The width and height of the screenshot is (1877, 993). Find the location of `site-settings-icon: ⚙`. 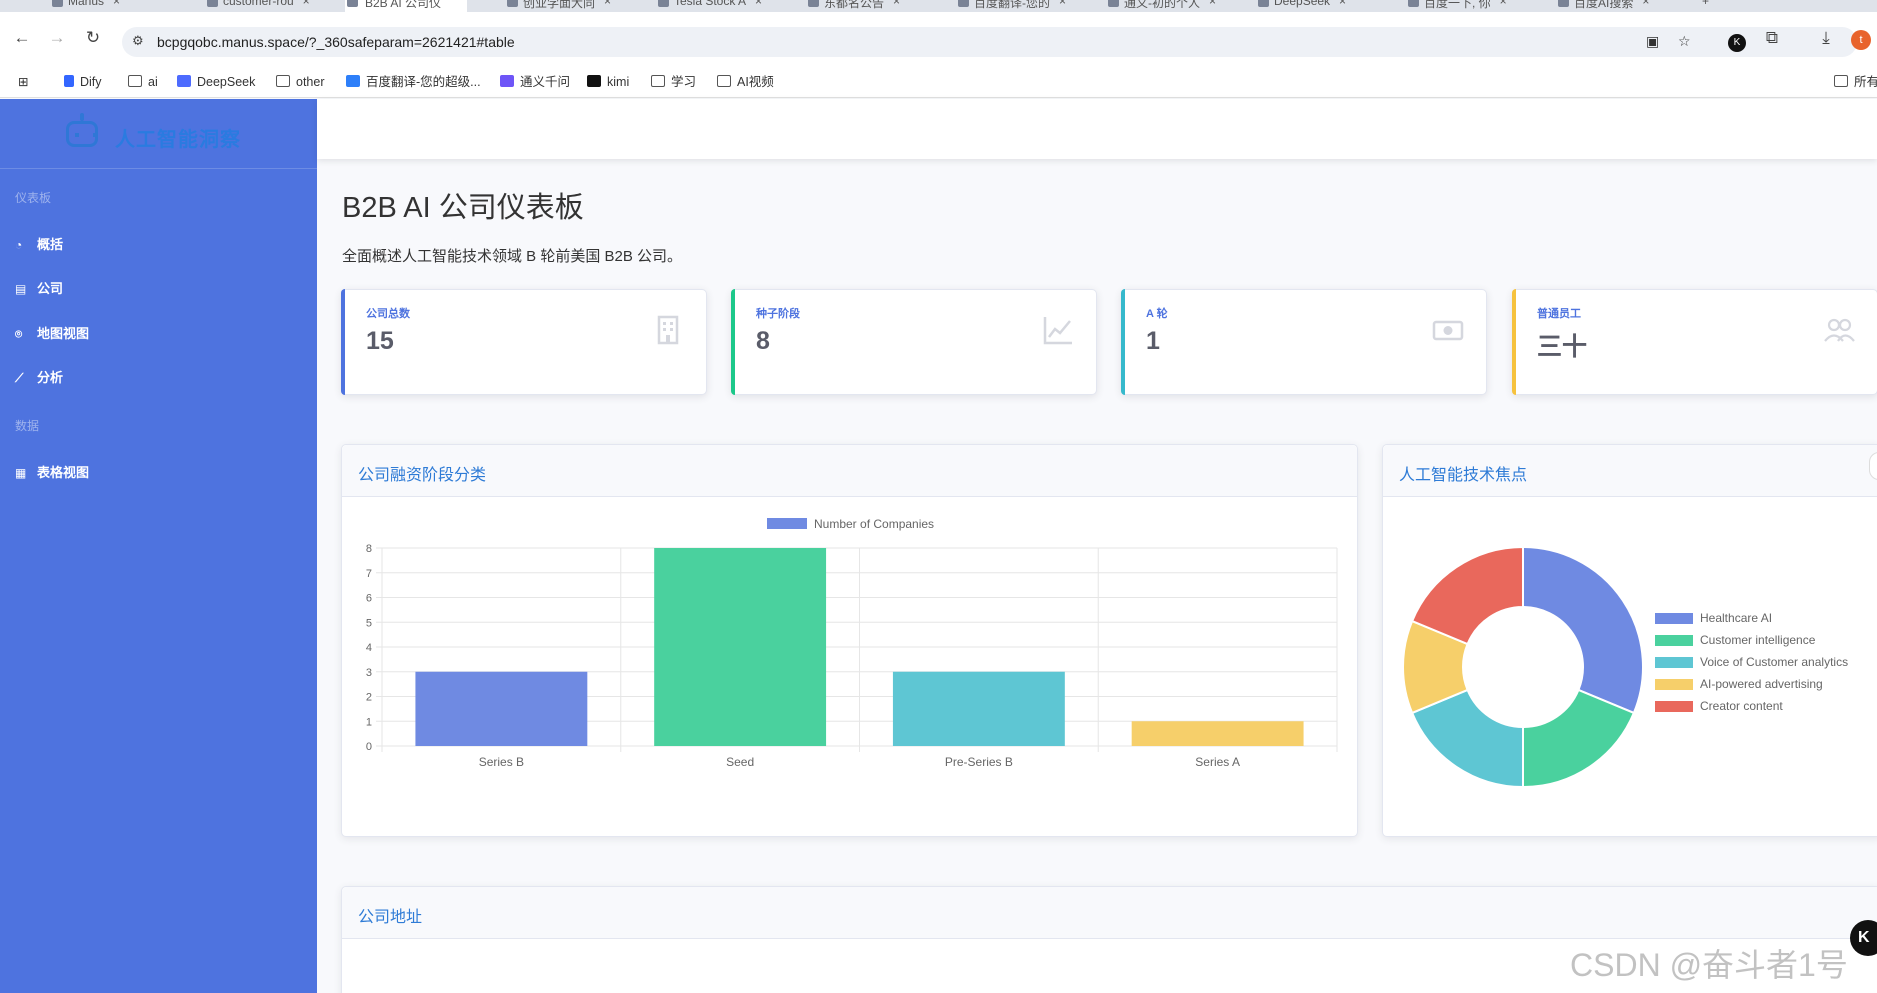

site-settings-icon: ⚙ is located at coordinates (138, 41).